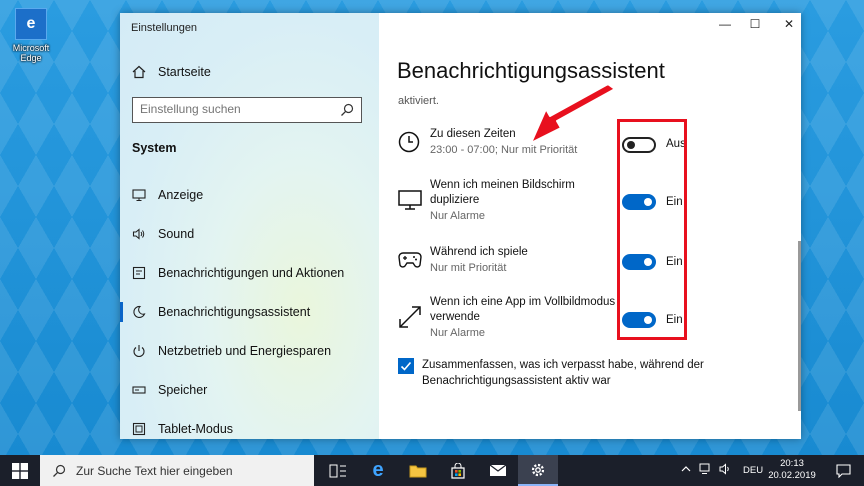 The width and height of the screenshot is (864, 486). I want to click on home-link: Startseite, so click(171, 72).